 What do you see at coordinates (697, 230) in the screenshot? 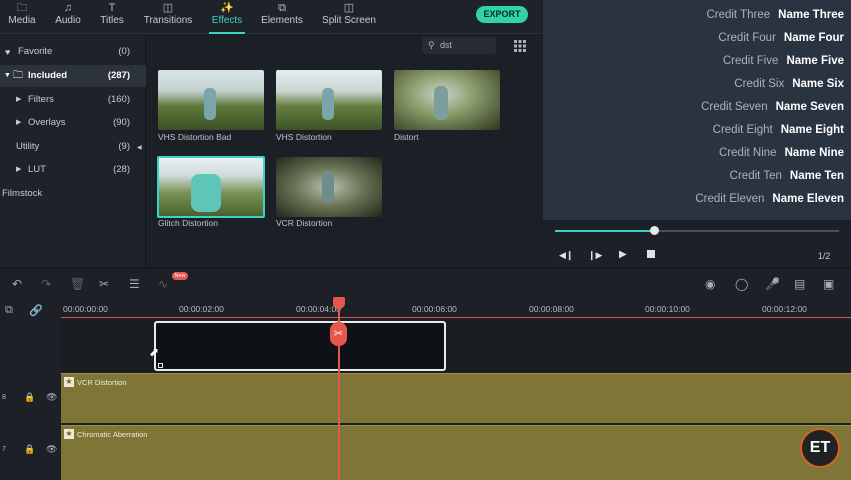
I see `playback-scrubber` at bounding box center [697, 230].